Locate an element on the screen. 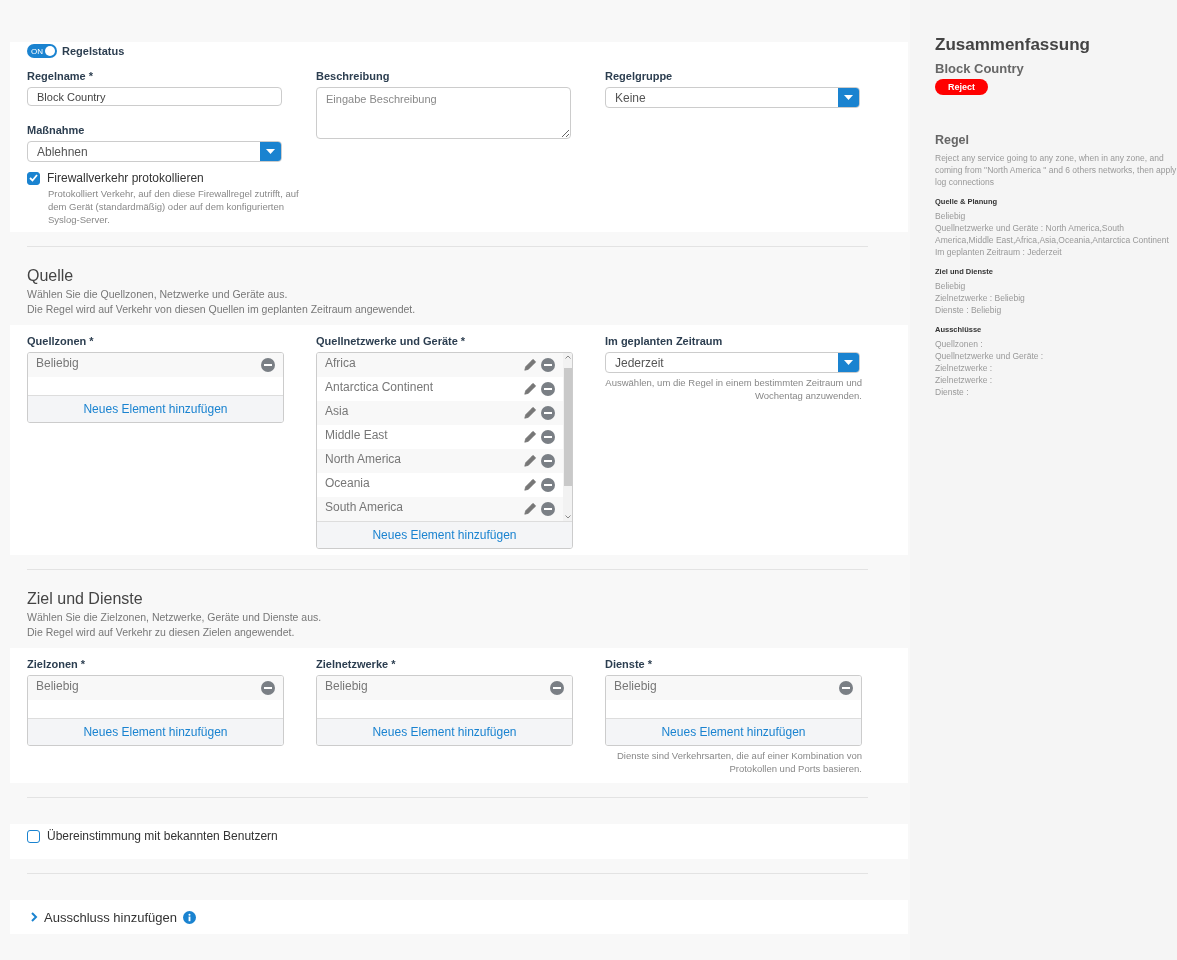 This screenshot has height=960, width=1177. field-label: Regelname * is located at coordinates (60, 76).